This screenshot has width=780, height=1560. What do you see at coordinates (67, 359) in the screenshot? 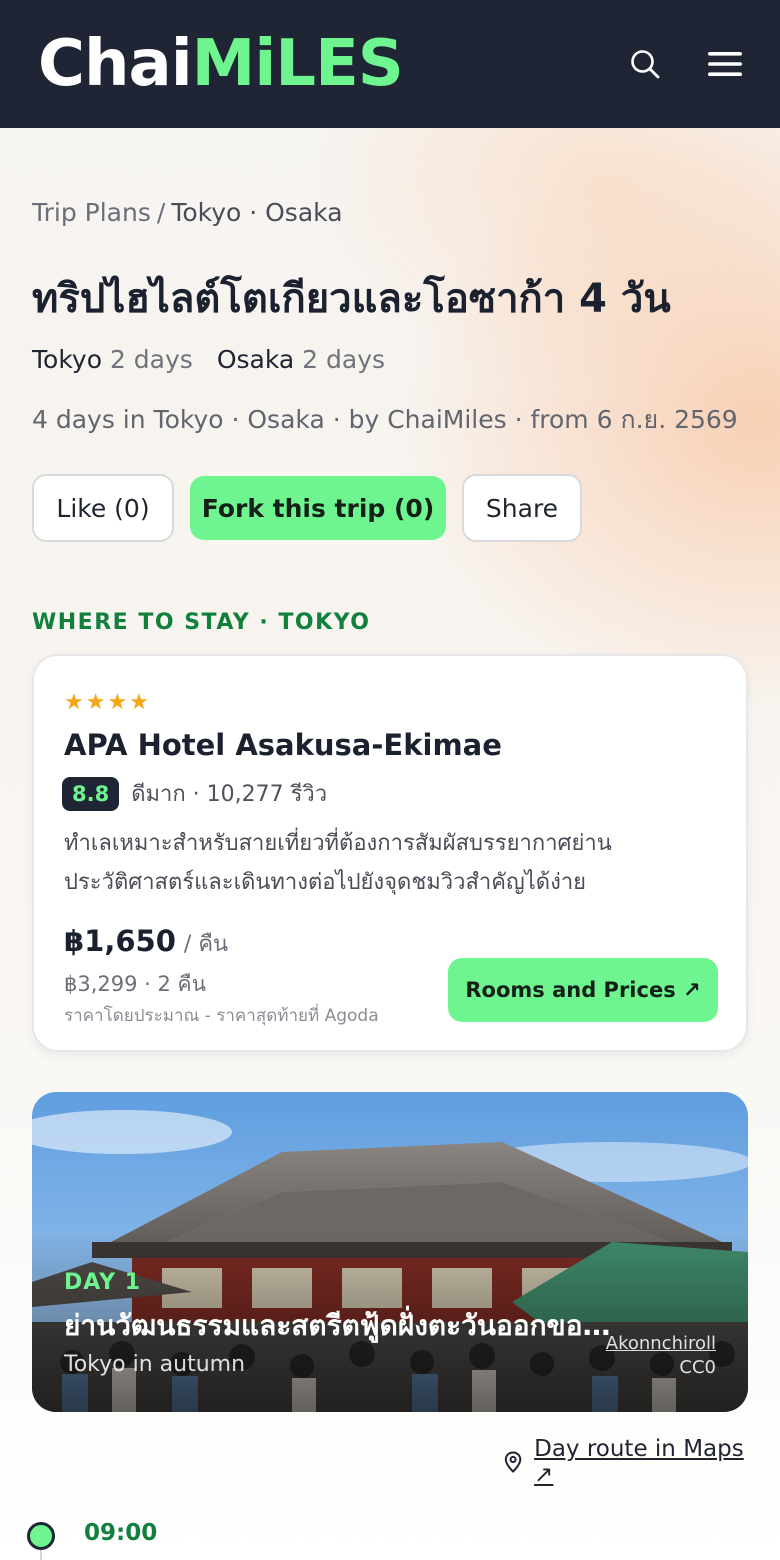
I see `city-name: Tokyo` at bounding box center [67, 359].